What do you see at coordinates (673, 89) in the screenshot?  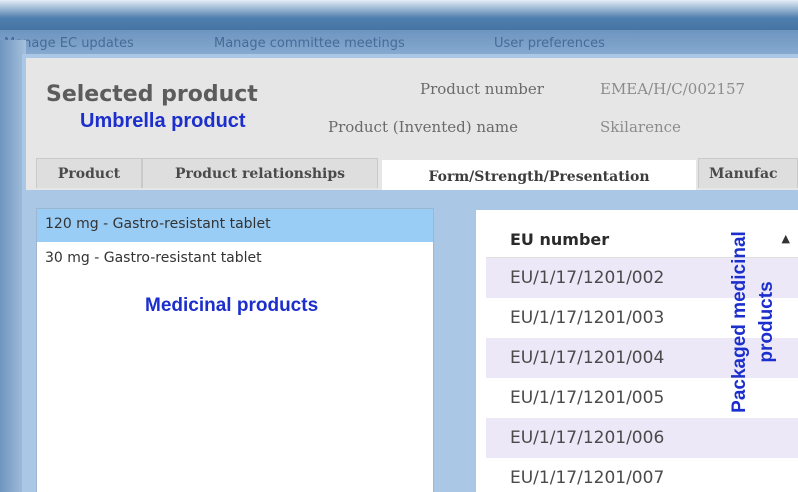 I see `product-number-value: EMEA/H/C/002157` at bounding box center [673, 89].